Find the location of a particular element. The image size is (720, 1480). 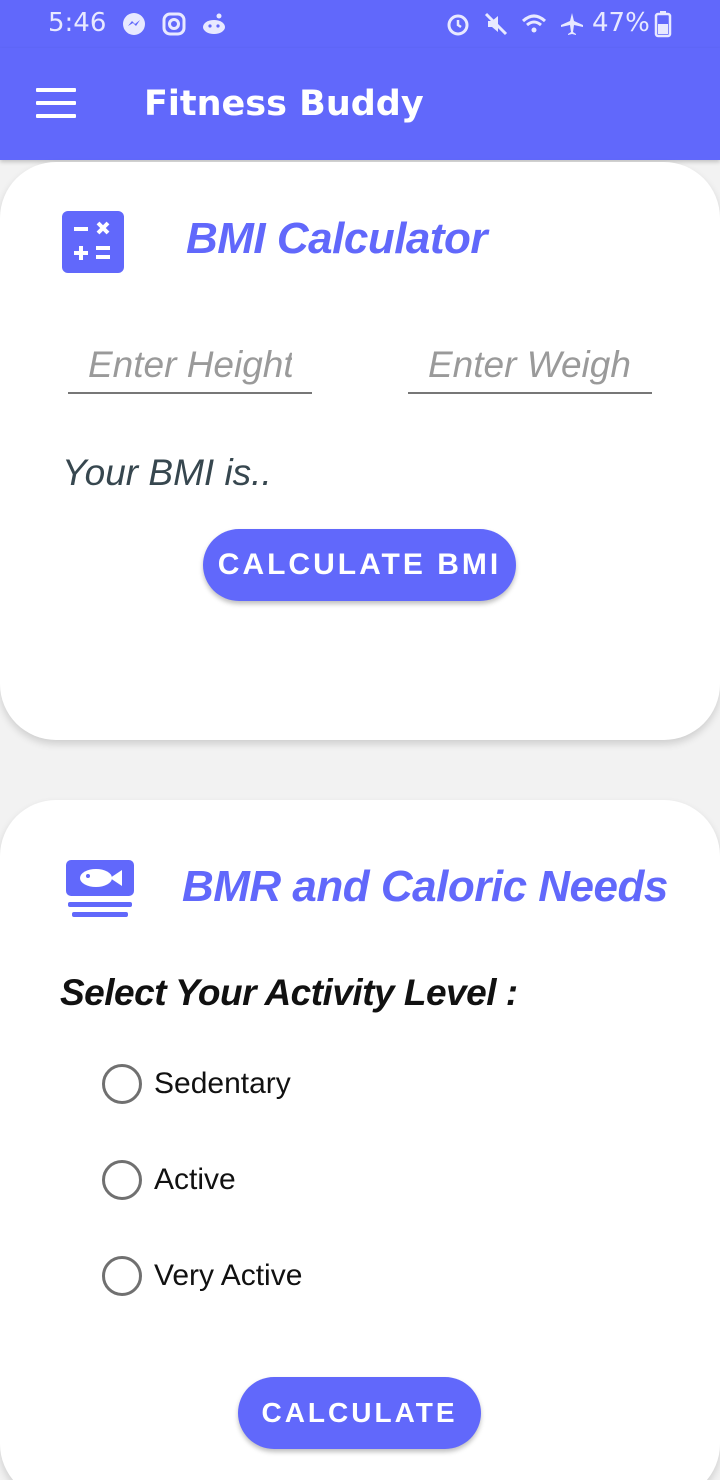

radio-label: Very Active is located at coordinates (228, 1275).